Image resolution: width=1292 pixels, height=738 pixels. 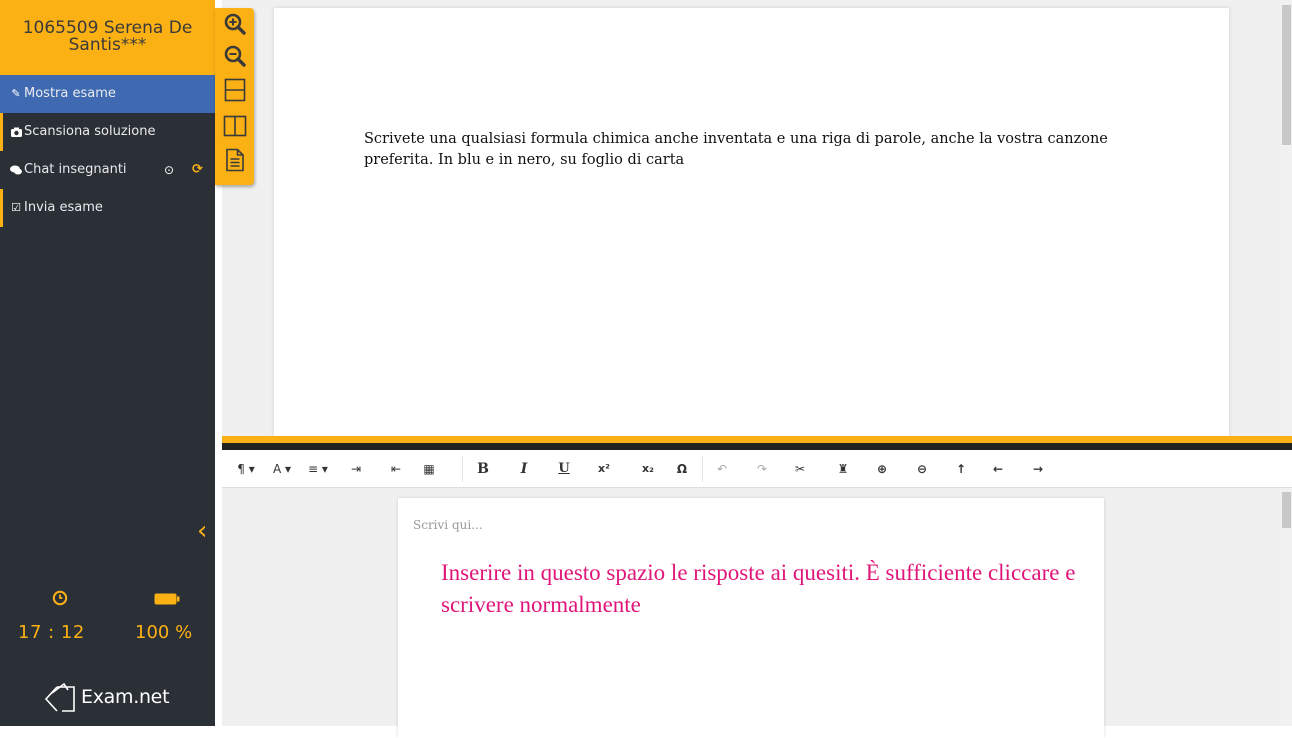 What do you see at coordinates (762, 469) in the screenshot?
I see `redo-button: ↷` at bounding box center [762, 469].